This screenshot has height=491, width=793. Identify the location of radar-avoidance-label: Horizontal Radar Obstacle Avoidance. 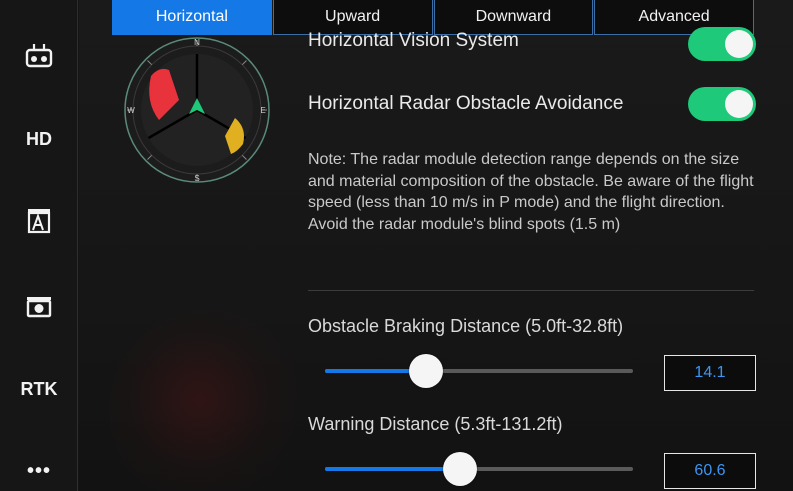
(466, 103).